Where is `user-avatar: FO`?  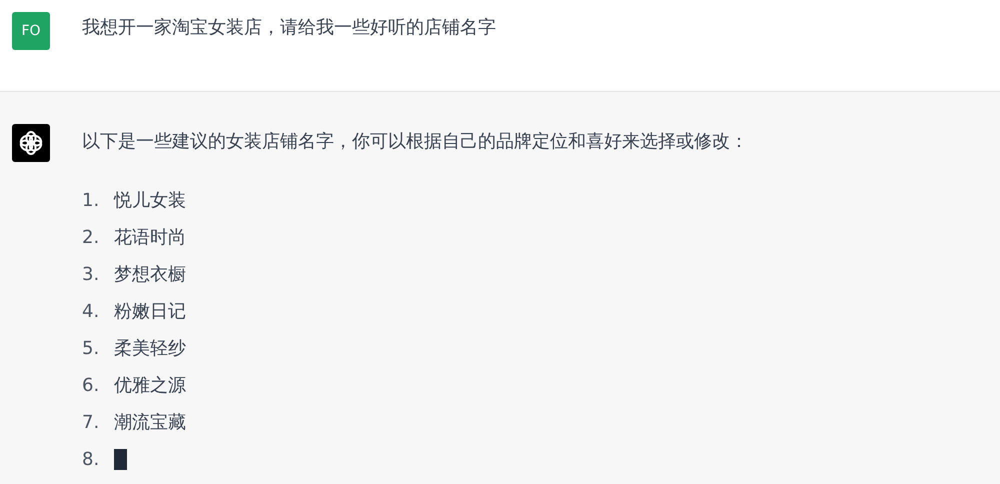 user-avatar: FO is located at coordinates (31, 31).